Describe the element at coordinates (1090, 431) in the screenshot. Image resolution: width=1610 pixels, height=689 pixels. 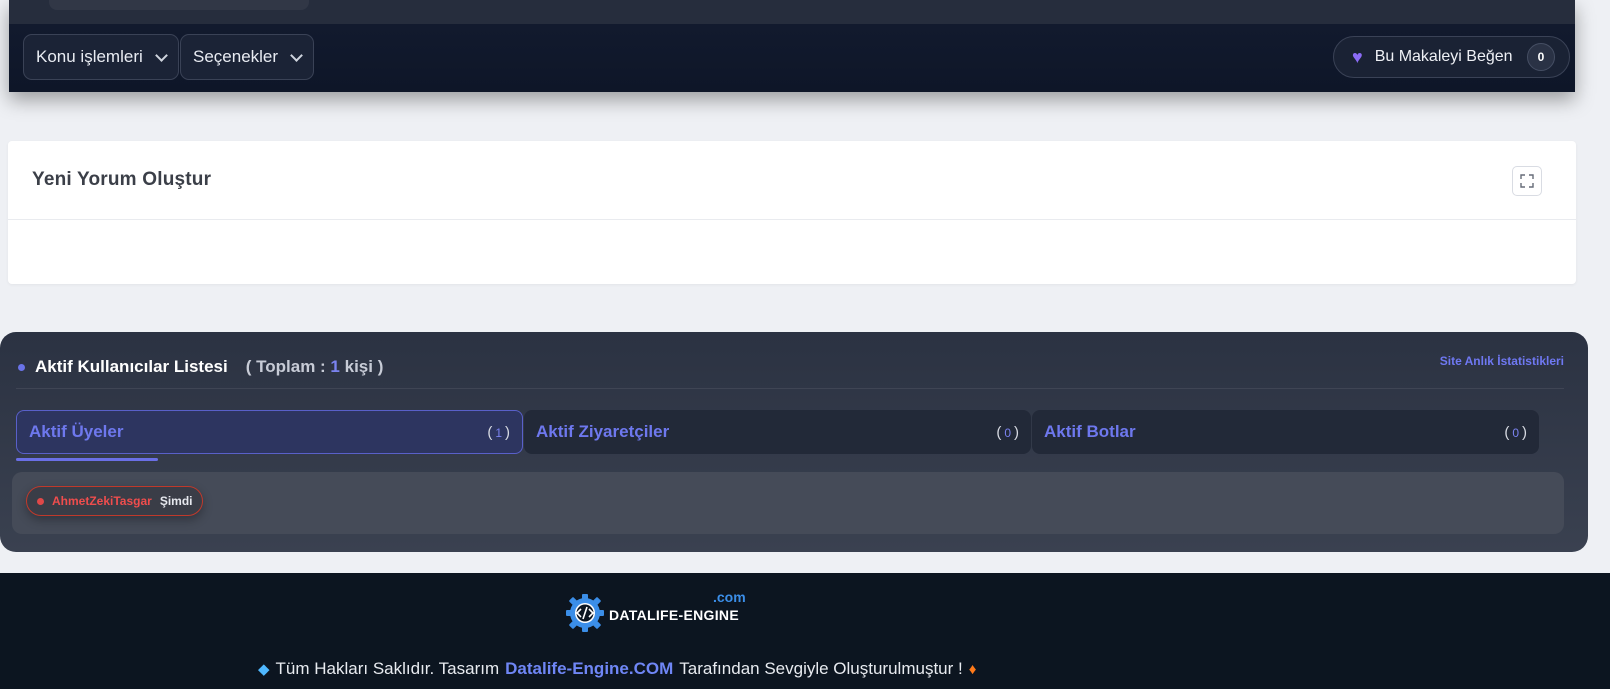
I see `tab-label: Aktif Botlar` at that location.